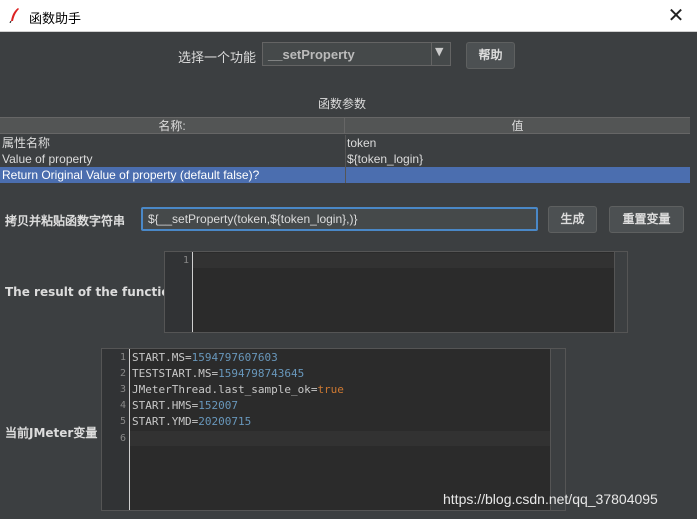 Image resolution: width=697 pixels, height=519 pixels. I want to click on table-row: Value of property ${token_login}, so click(345, 159).